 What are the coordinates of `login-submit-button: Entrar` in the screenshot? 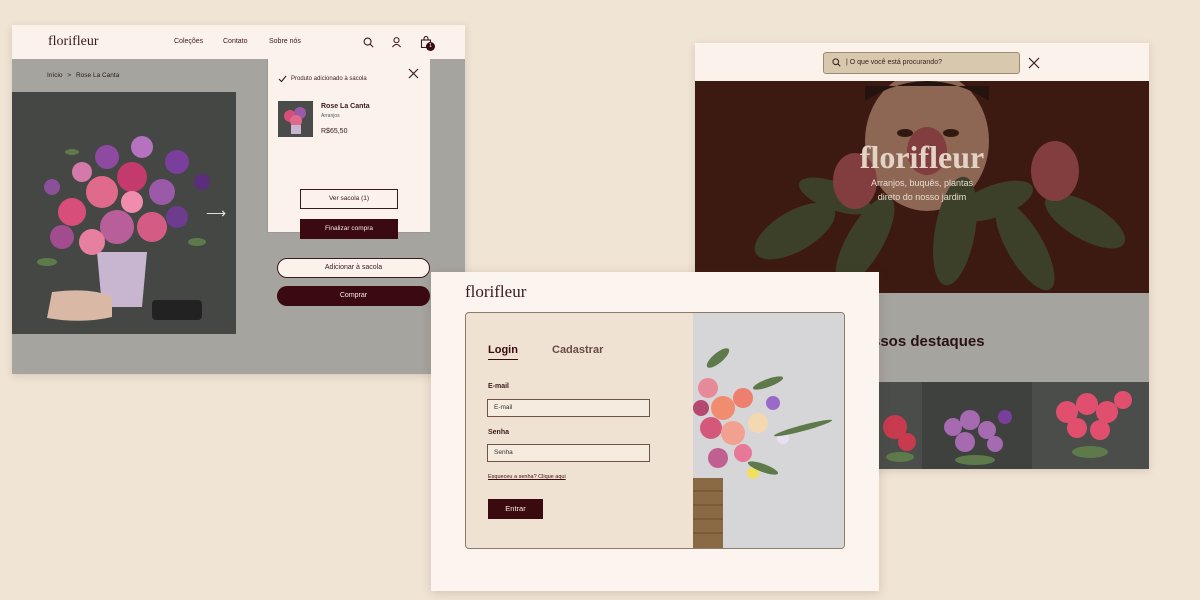 It's located at (515, 509).